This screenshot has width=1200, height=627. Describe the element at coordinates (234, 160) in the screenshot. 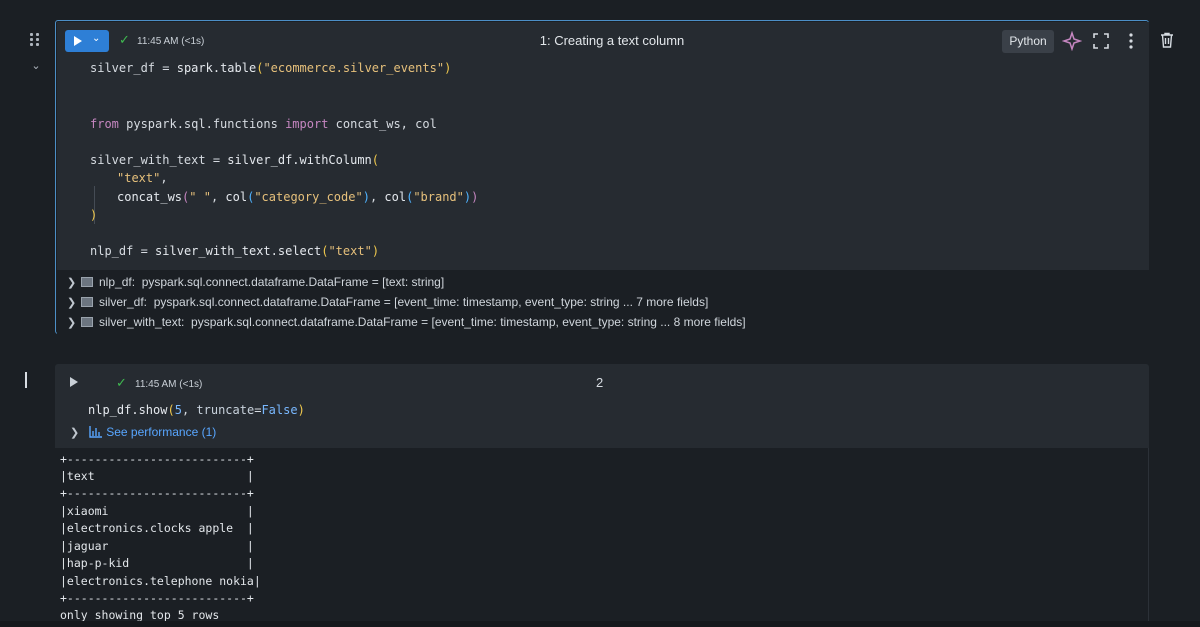

I see `code-line: silver_with_text = silver_df.withColumn(` at that location.